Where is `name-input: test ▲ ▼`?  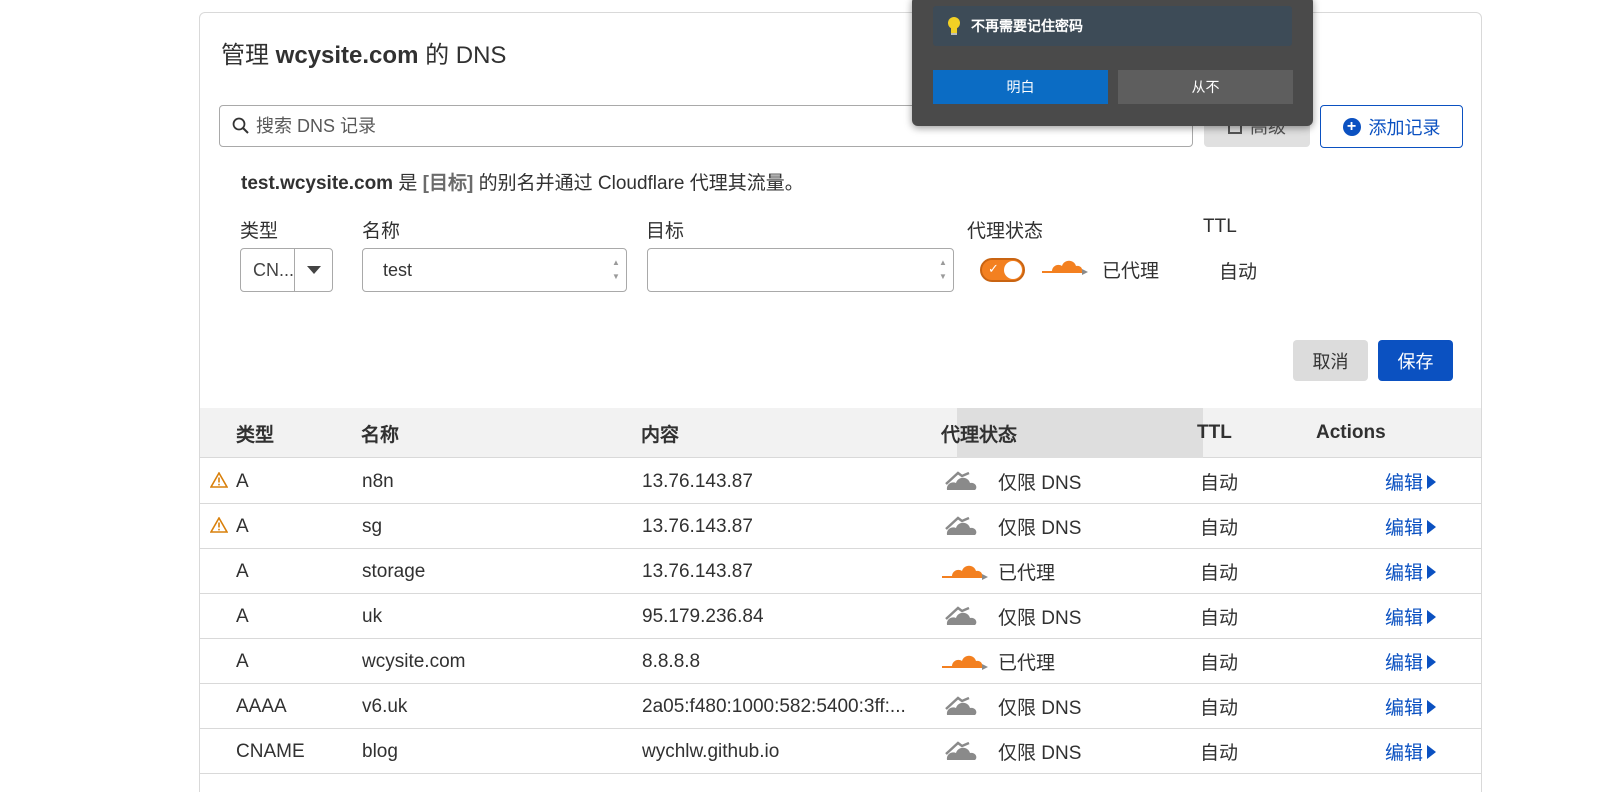
name-input: test ▲ ▼ is located at coordinates (494, 270).